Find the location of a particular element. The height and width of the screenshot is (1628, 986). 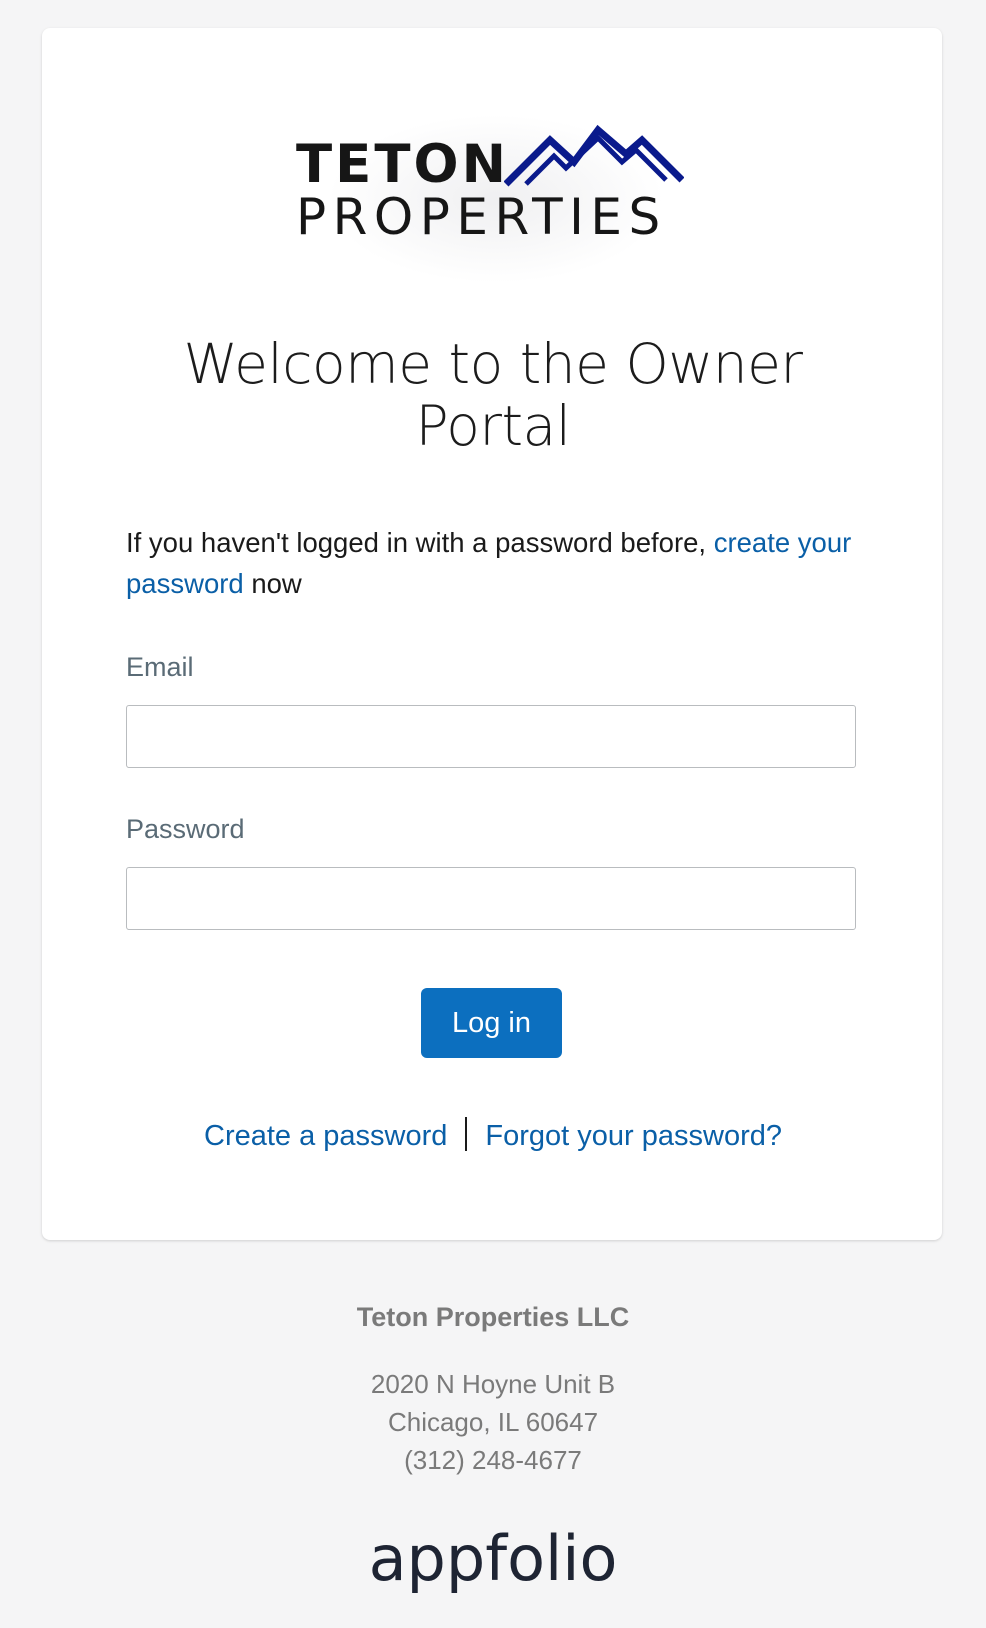

password-label: Password is located at coordinates (185, 829).